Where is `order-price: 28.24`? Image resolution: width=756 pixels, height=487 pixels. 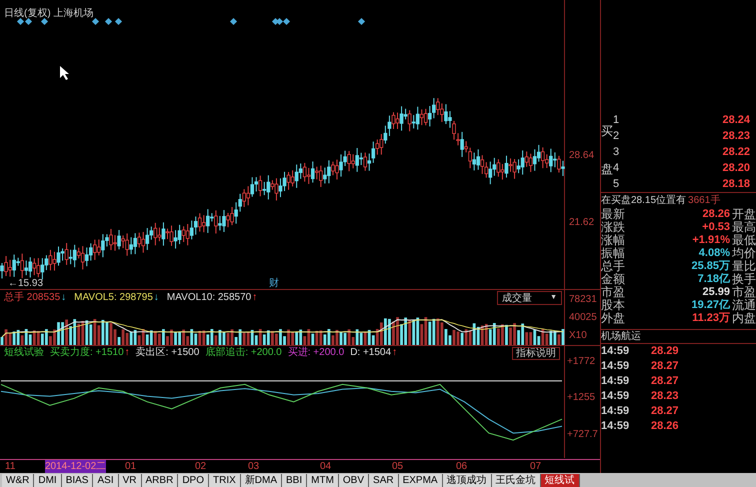
order-price: 28.24 is located at coordinates (736, 120).